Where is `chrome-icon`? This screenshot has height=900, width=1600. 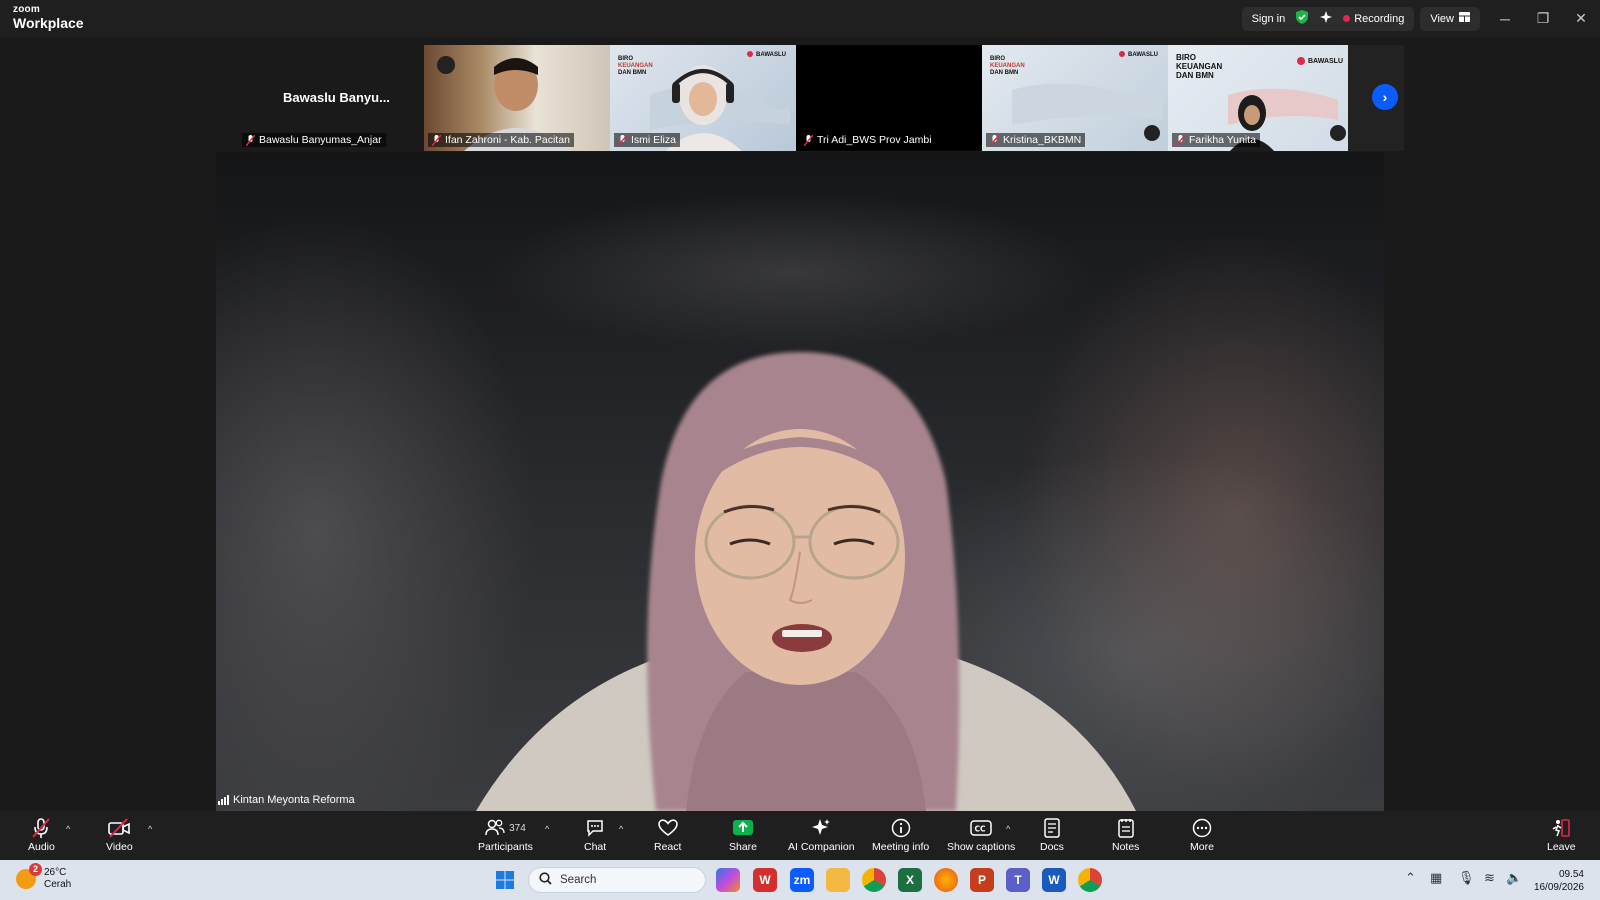
chrome-icon is located at coordinates (874, 880).